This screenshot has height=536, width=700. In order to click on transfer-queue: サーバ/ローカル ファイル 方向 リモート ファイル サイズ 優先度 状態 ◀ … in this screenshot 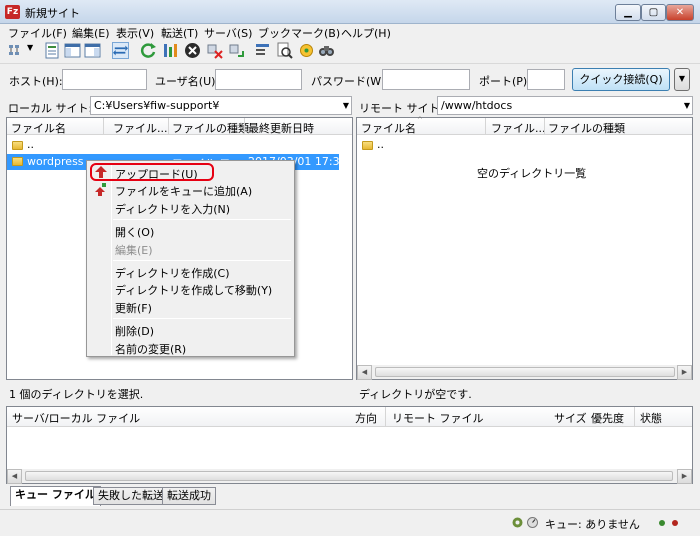, I will do `click(349, 445)`.